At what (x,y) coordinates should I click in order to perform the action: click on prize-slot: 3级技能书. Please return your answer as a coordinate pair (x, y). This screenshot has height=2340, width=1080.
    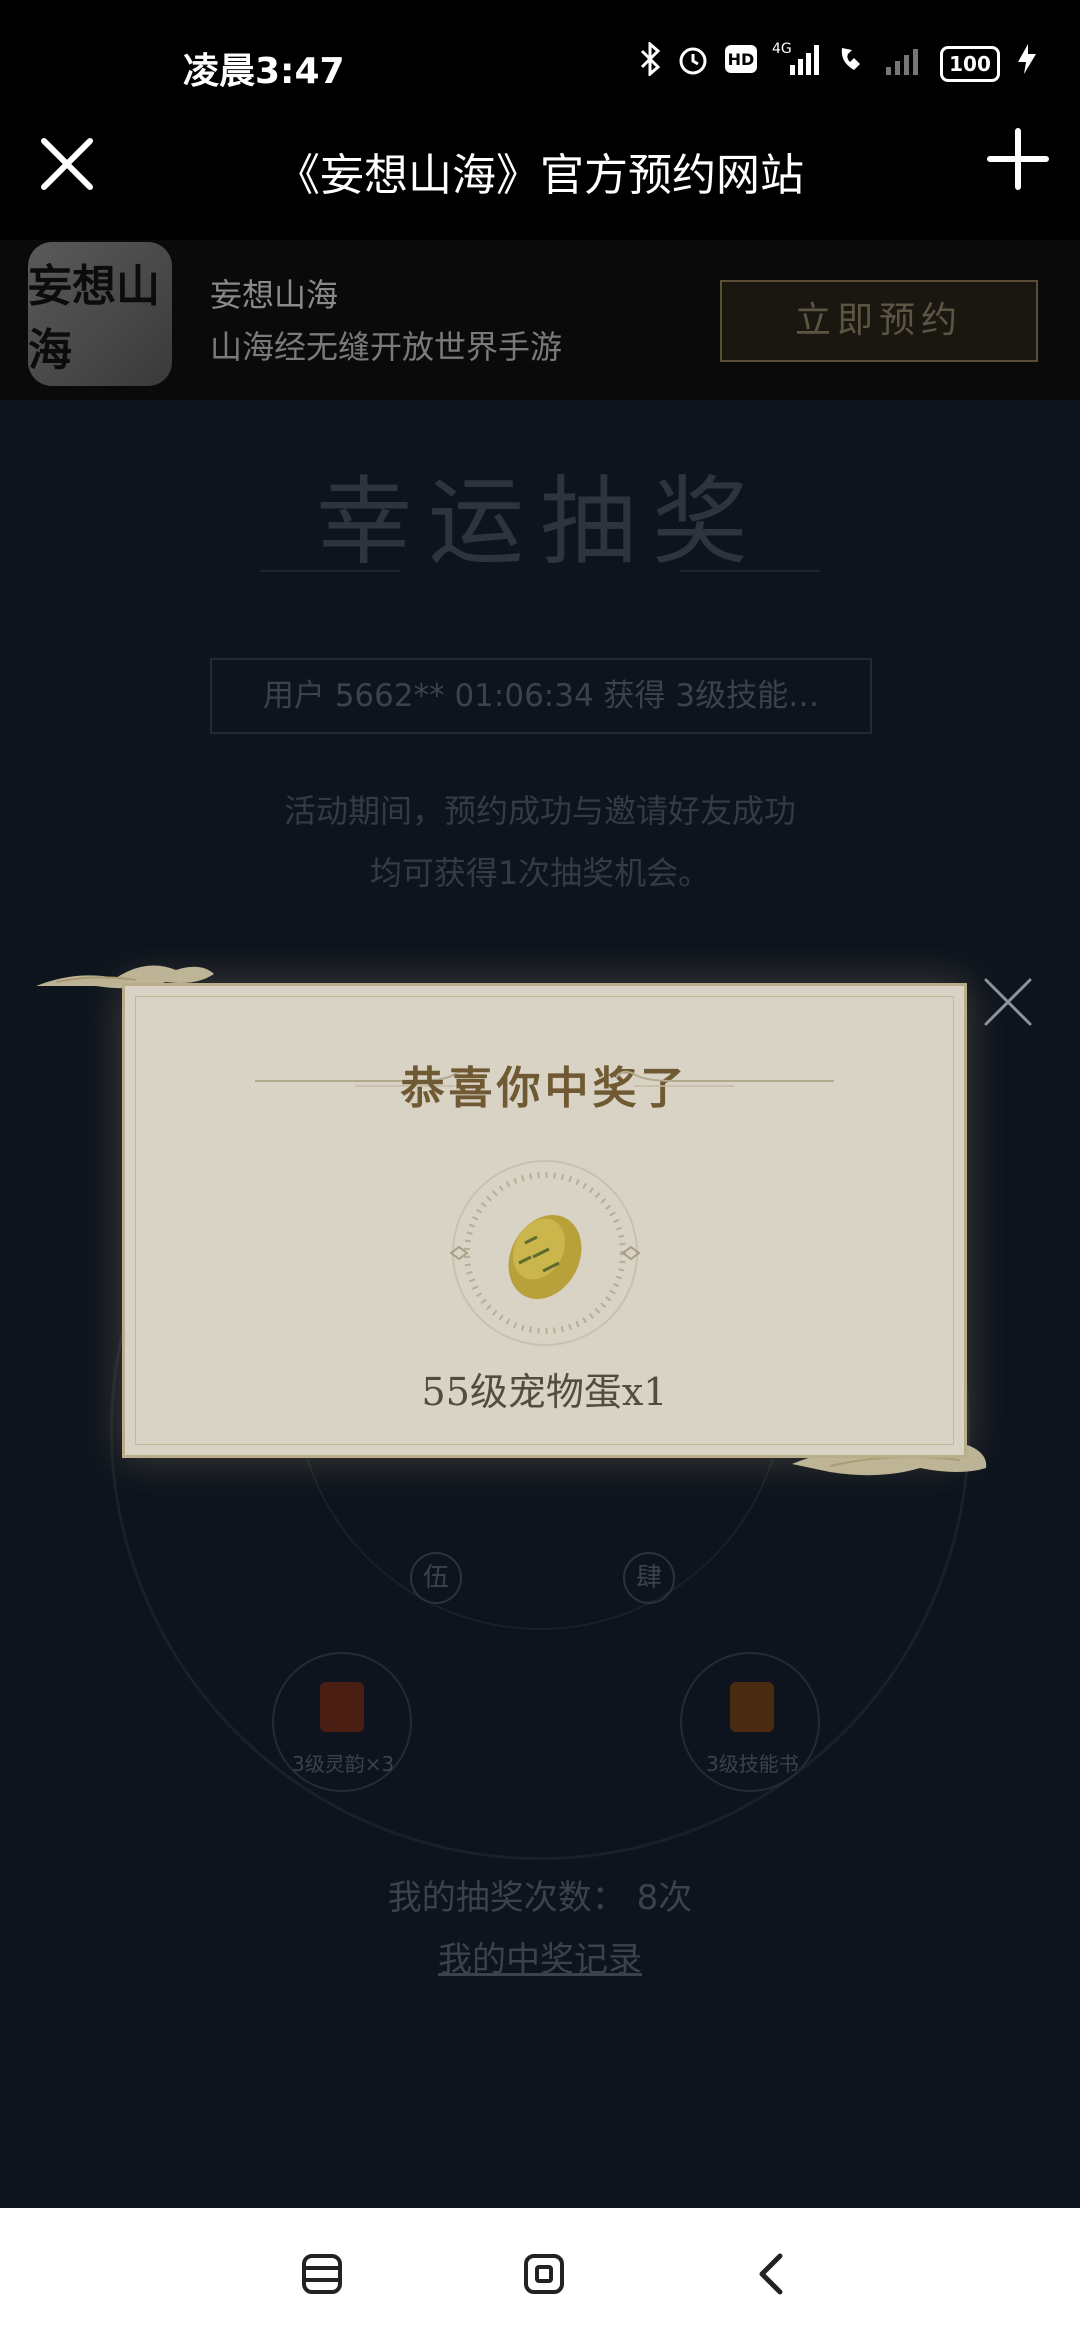
    Looking at the image, I should click on (750, 1722).